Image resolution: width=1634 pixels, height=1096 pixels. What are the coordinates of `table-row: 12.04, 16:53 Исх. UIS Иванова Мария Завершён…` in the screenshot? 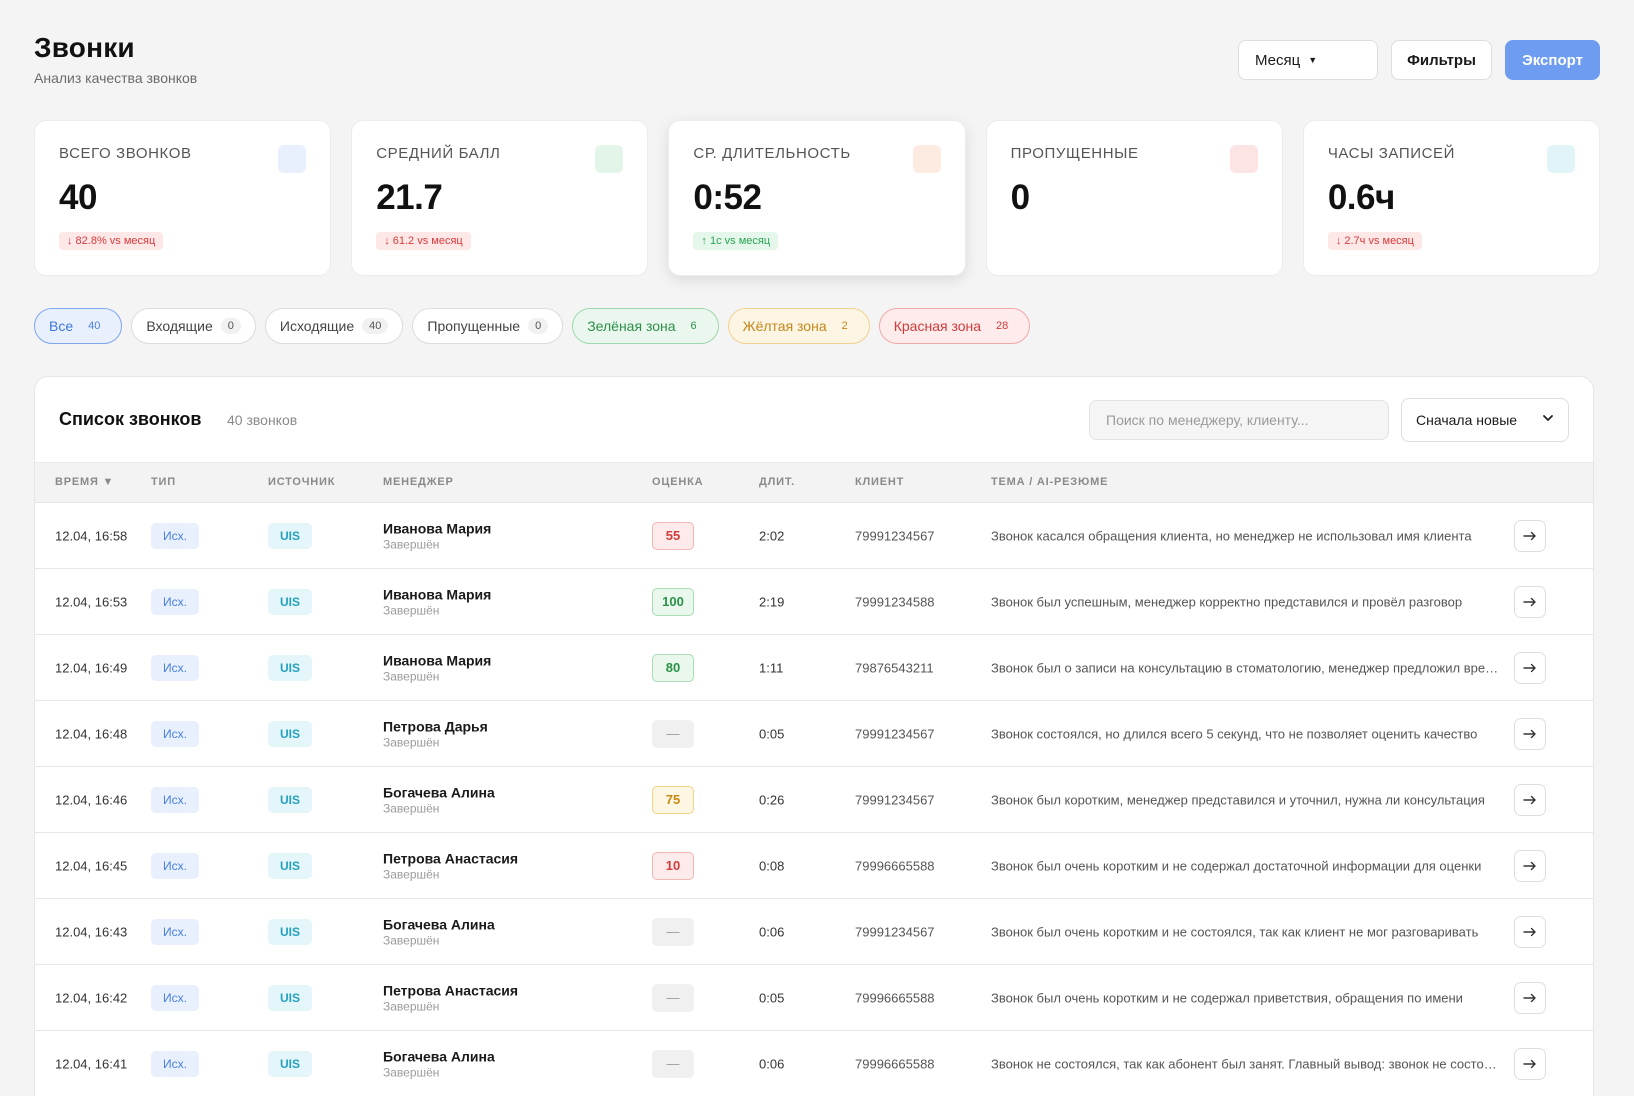 It's located at (814, 602).